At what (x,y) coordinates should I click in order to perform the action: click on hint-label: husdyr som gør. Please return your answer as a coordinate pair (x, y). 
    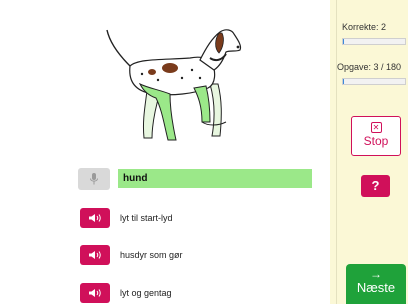
    Looking at the image, I should click on (151, 255).